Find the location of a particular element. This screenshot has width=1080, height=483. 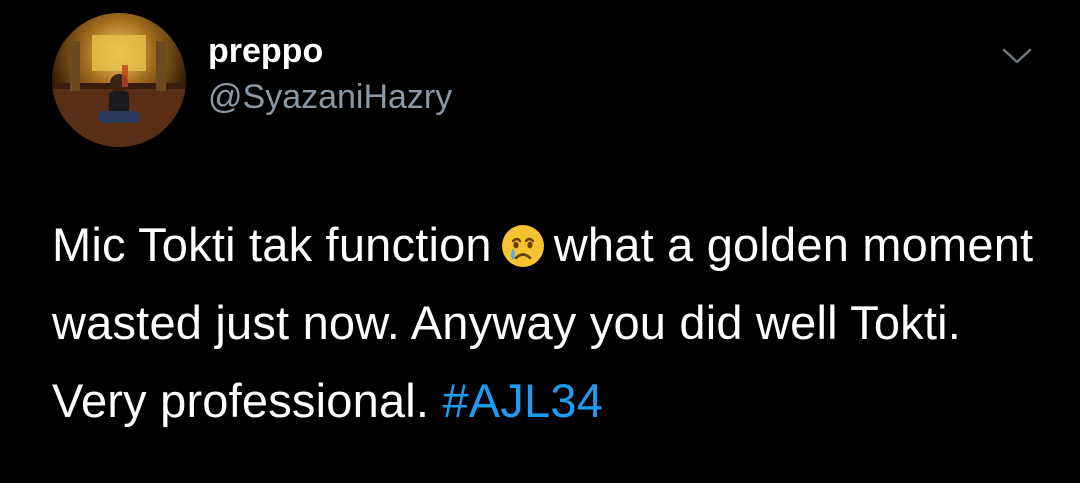

avatar-photo is located at coordinates (119, 80).